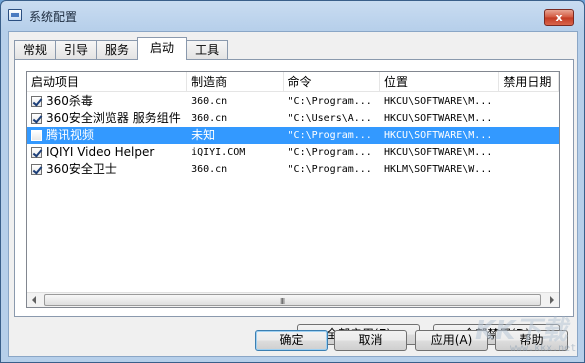 The image size is (585, 363). I want to click on scroll-right-arrow-icon, so click(552, 300).